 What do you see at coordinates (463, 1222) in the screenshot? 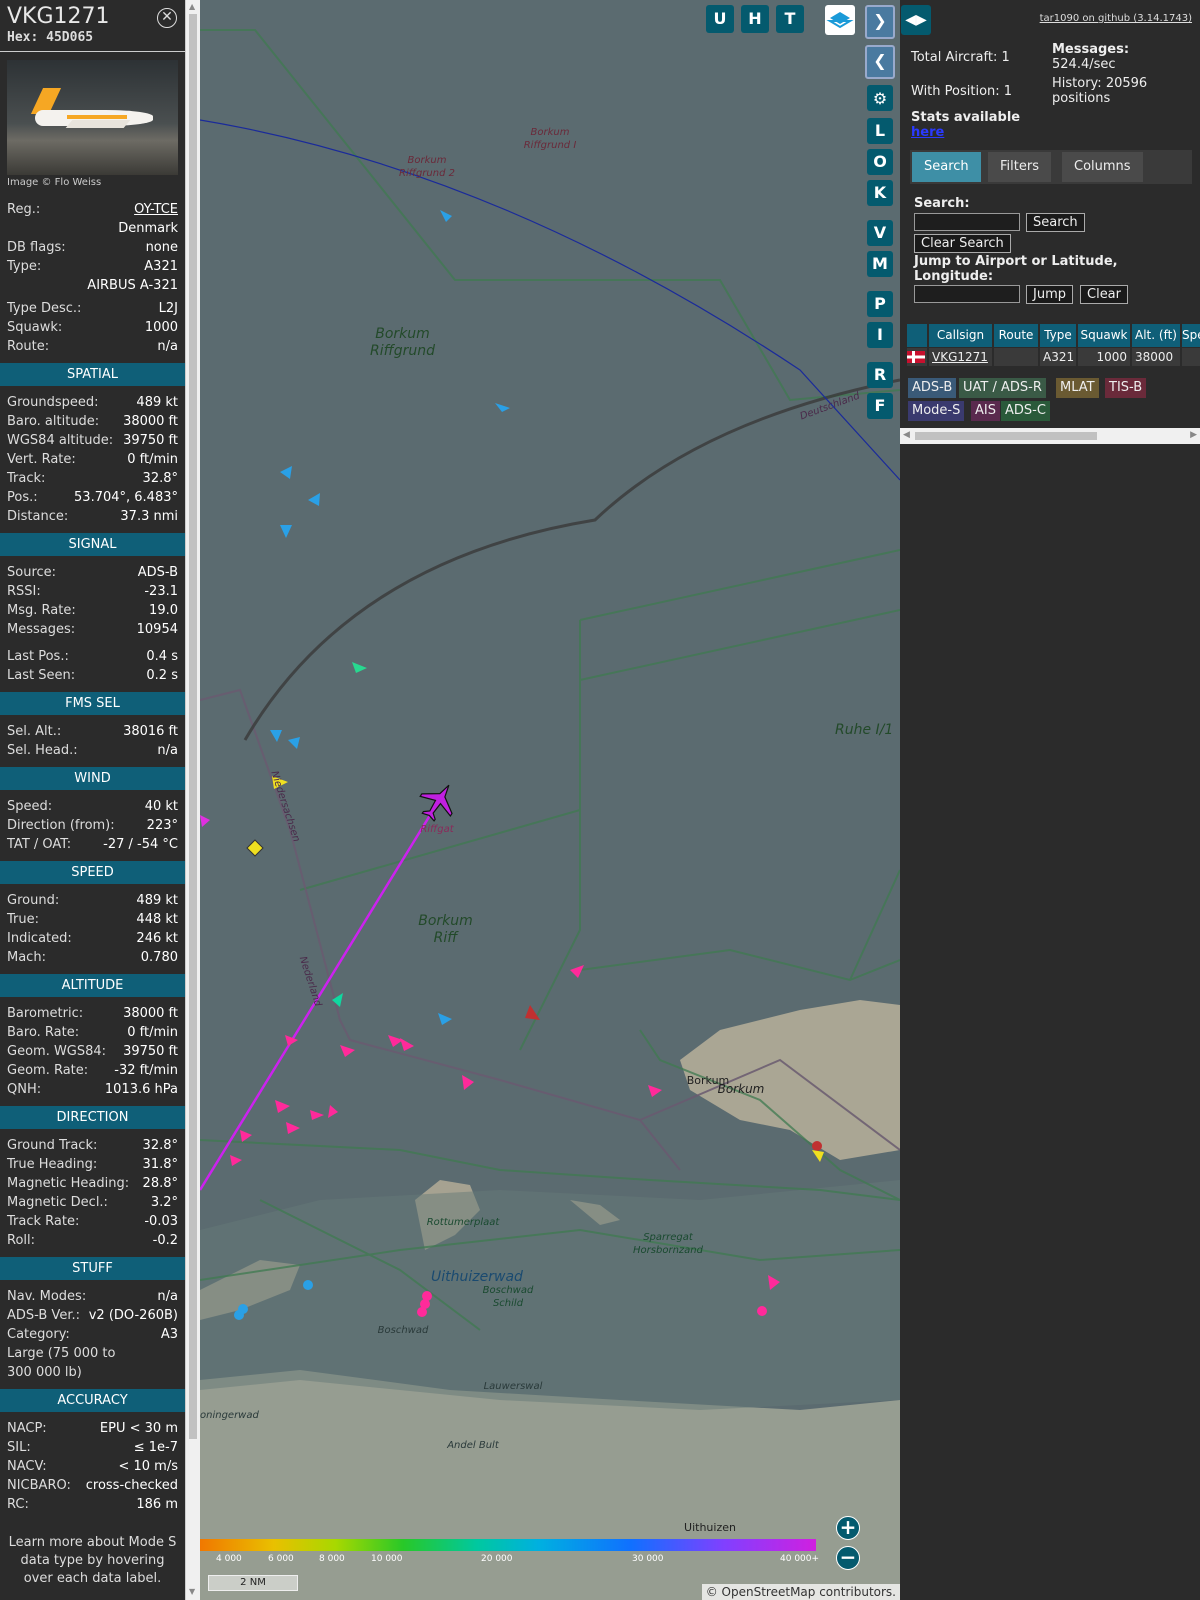
I see `map-label-rottumerplaat: Rottumerplaat` at bounding box center [463, 1222].